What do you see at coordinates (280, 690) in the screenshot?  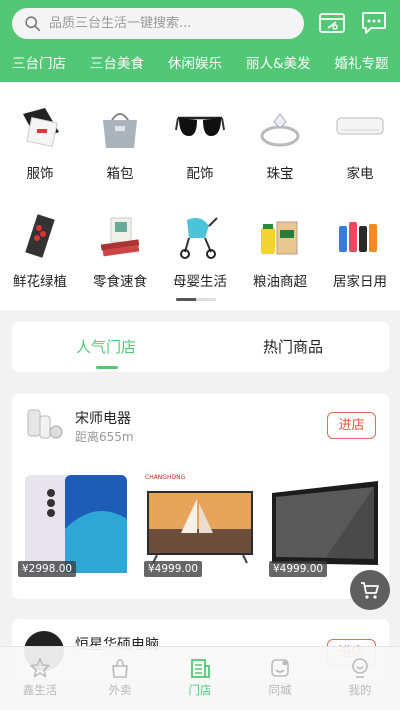 I see `nav-label: 同城` at bounding box center [280, 690].